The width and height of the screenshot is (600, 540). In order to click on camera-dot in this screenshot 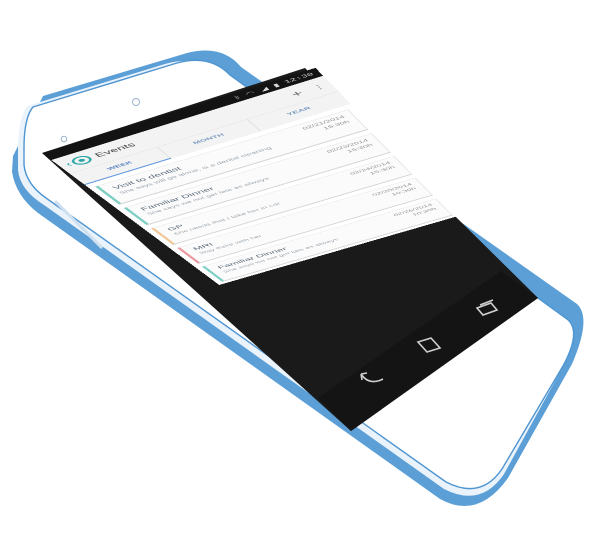, I will do `click(136, 102)`.